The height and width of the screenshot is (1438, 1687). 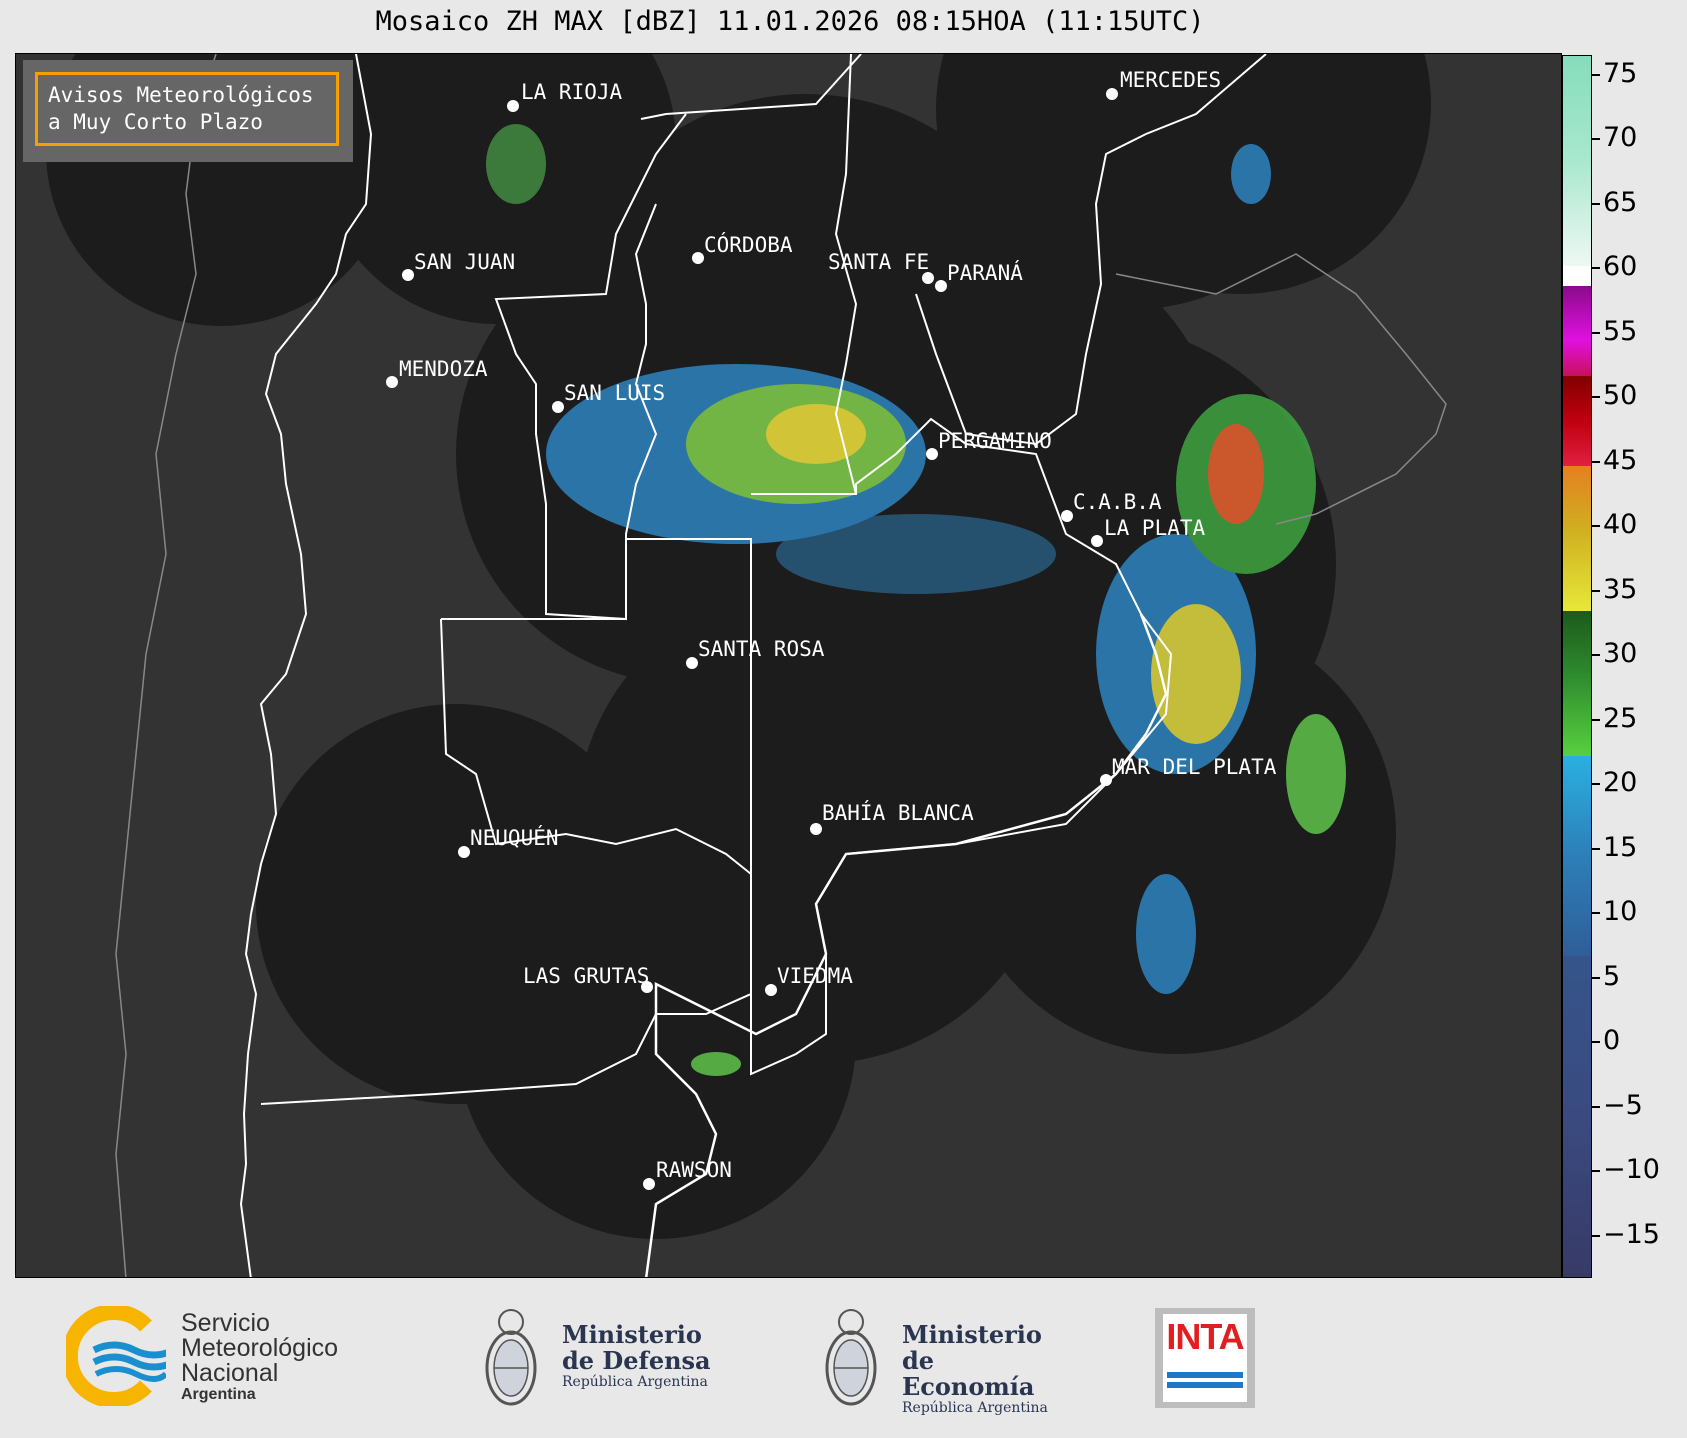 What do you see at coordinates (995, 441) in the screenshot?
I see `city-label-pergamino: PERGAMINO` at bounding box center [995, 441].